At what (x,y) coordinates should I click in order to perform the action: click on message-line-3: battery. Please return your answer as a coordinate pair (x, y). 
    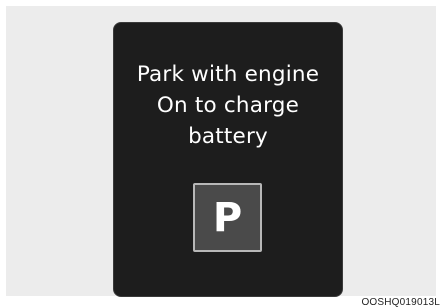
    Looking at the image, I should click on (228, 136).